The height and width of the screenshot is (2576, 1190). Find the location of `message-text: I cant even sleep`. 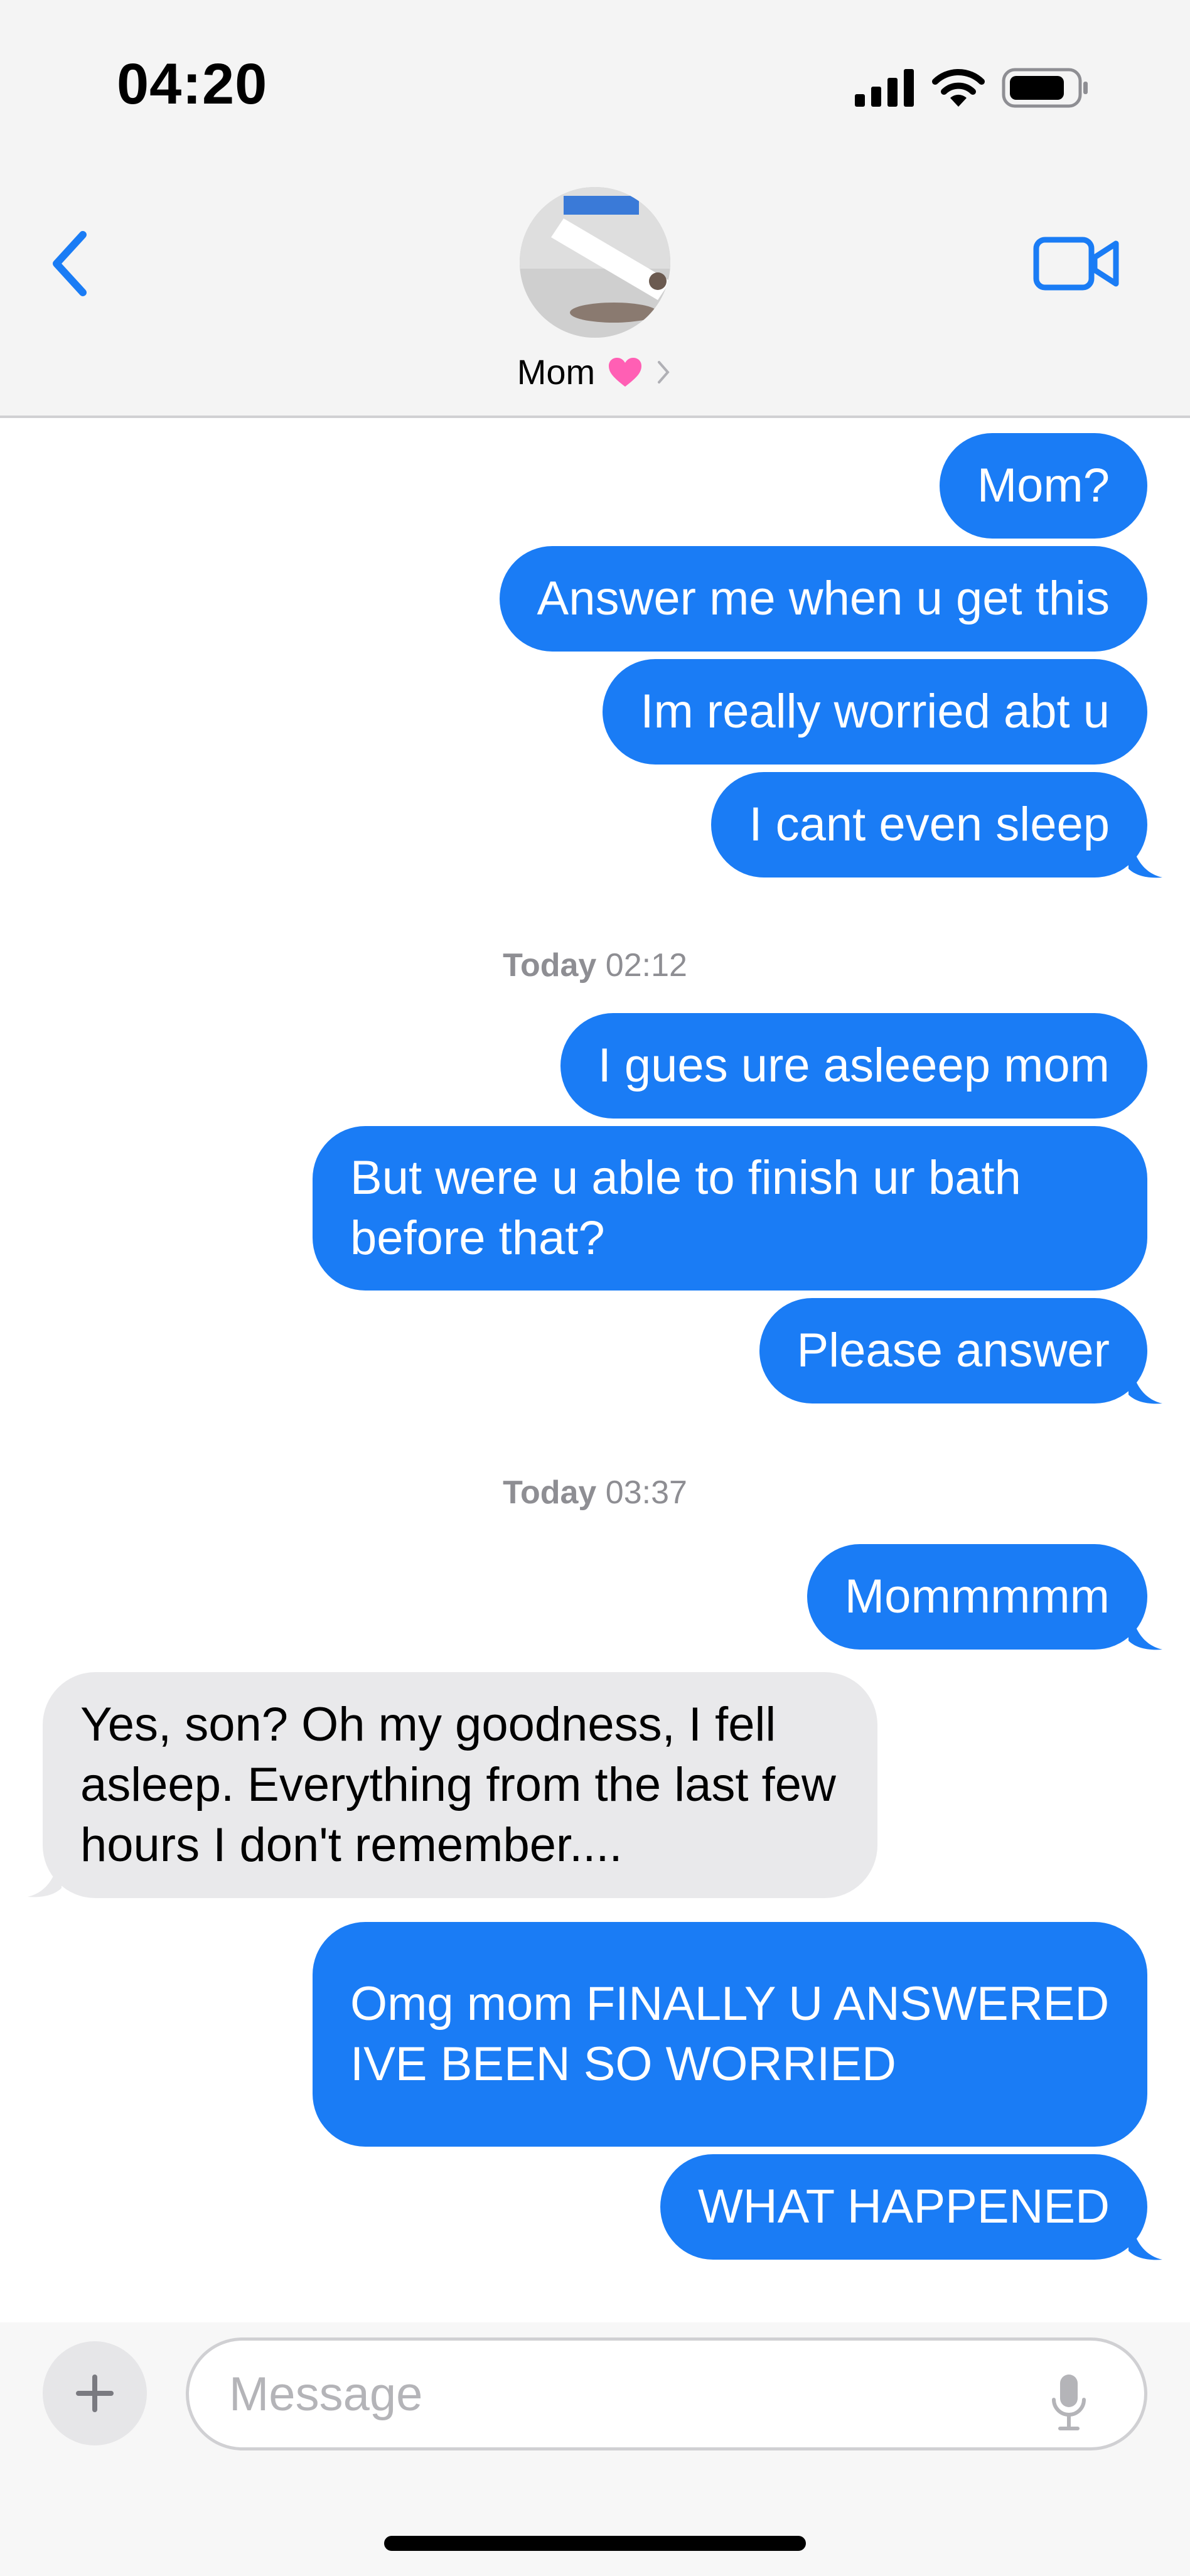

message-text: I cant even sleep is located at coordinates (929, 824).